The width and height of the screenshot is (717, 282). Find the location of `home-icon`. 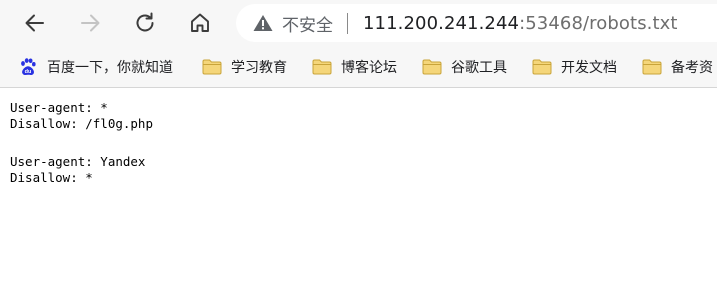

home-icon is located at coordinates (200, 22).